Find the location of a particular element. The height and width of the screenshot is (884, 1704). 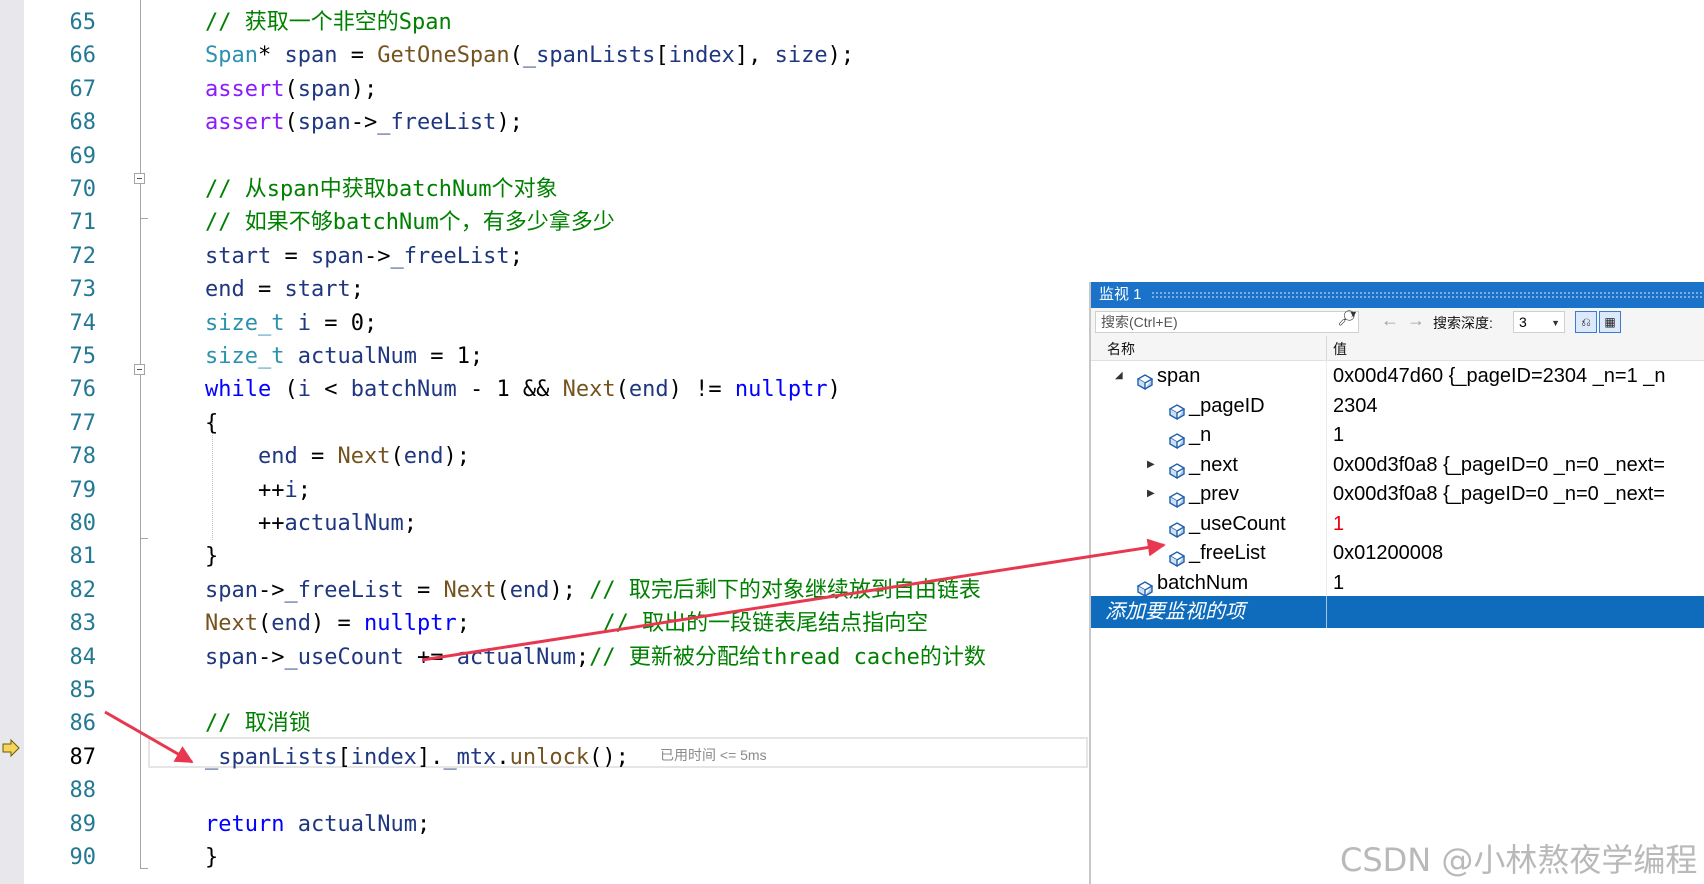

code-token: -> is located at coordinates (271, 657).